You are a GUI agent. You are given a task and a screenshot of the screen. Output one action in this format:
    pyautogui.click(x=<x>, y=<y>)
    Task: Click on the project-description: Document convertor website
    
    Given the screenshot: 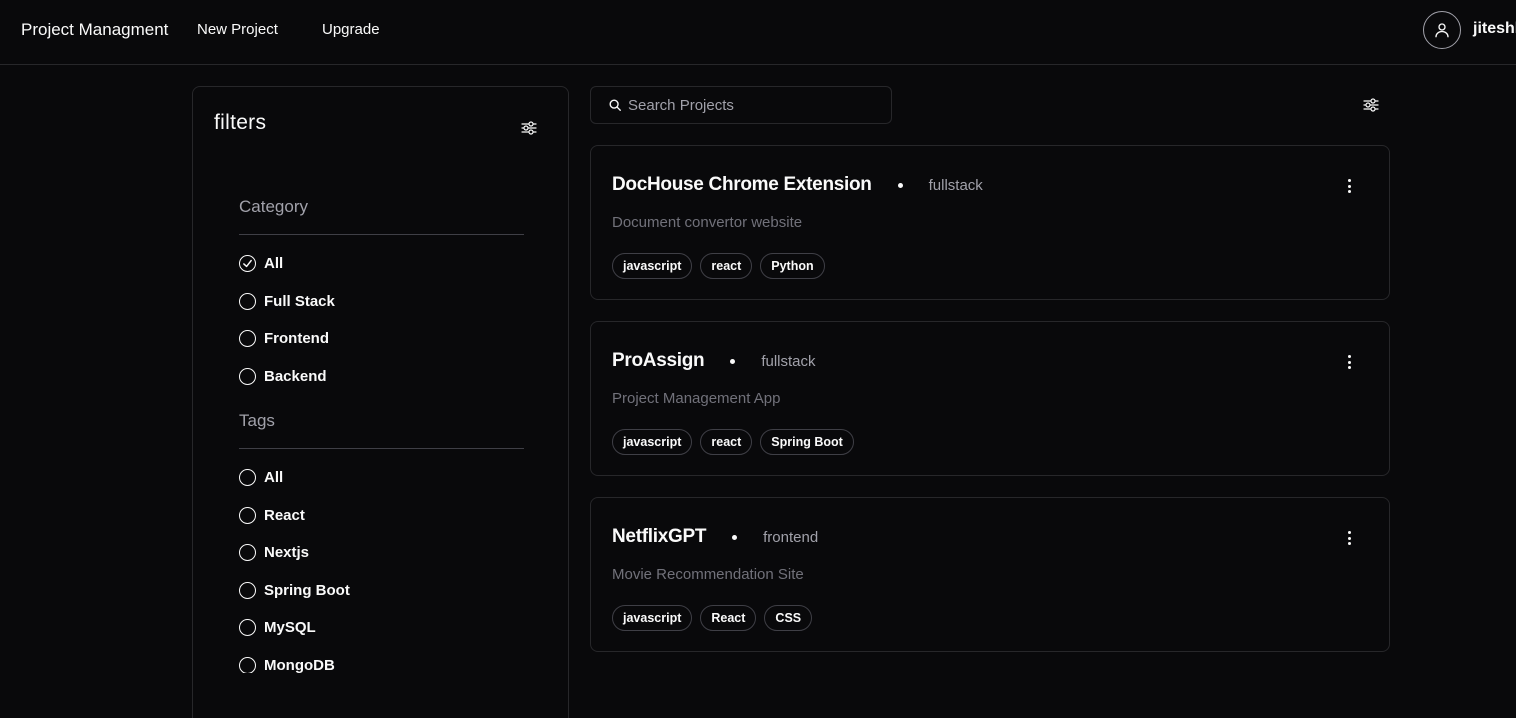 What is the action you would take?
    pyautogui.click(x=707, y=222)
    